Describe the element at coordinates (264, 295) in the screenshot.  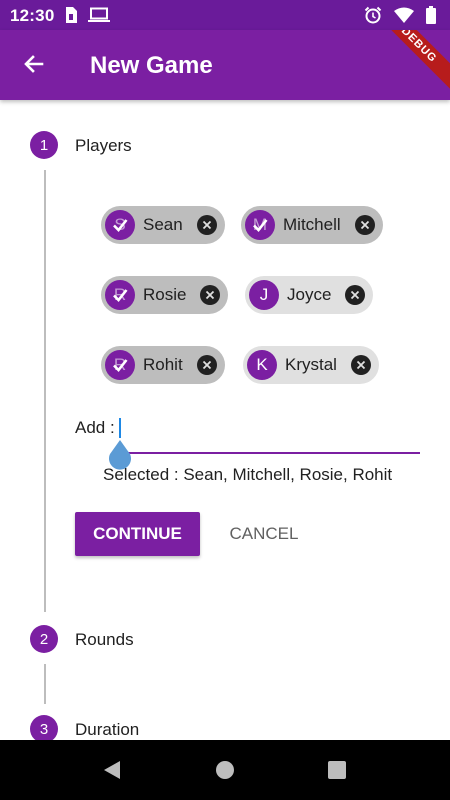
I see `avatar: J` at that location.